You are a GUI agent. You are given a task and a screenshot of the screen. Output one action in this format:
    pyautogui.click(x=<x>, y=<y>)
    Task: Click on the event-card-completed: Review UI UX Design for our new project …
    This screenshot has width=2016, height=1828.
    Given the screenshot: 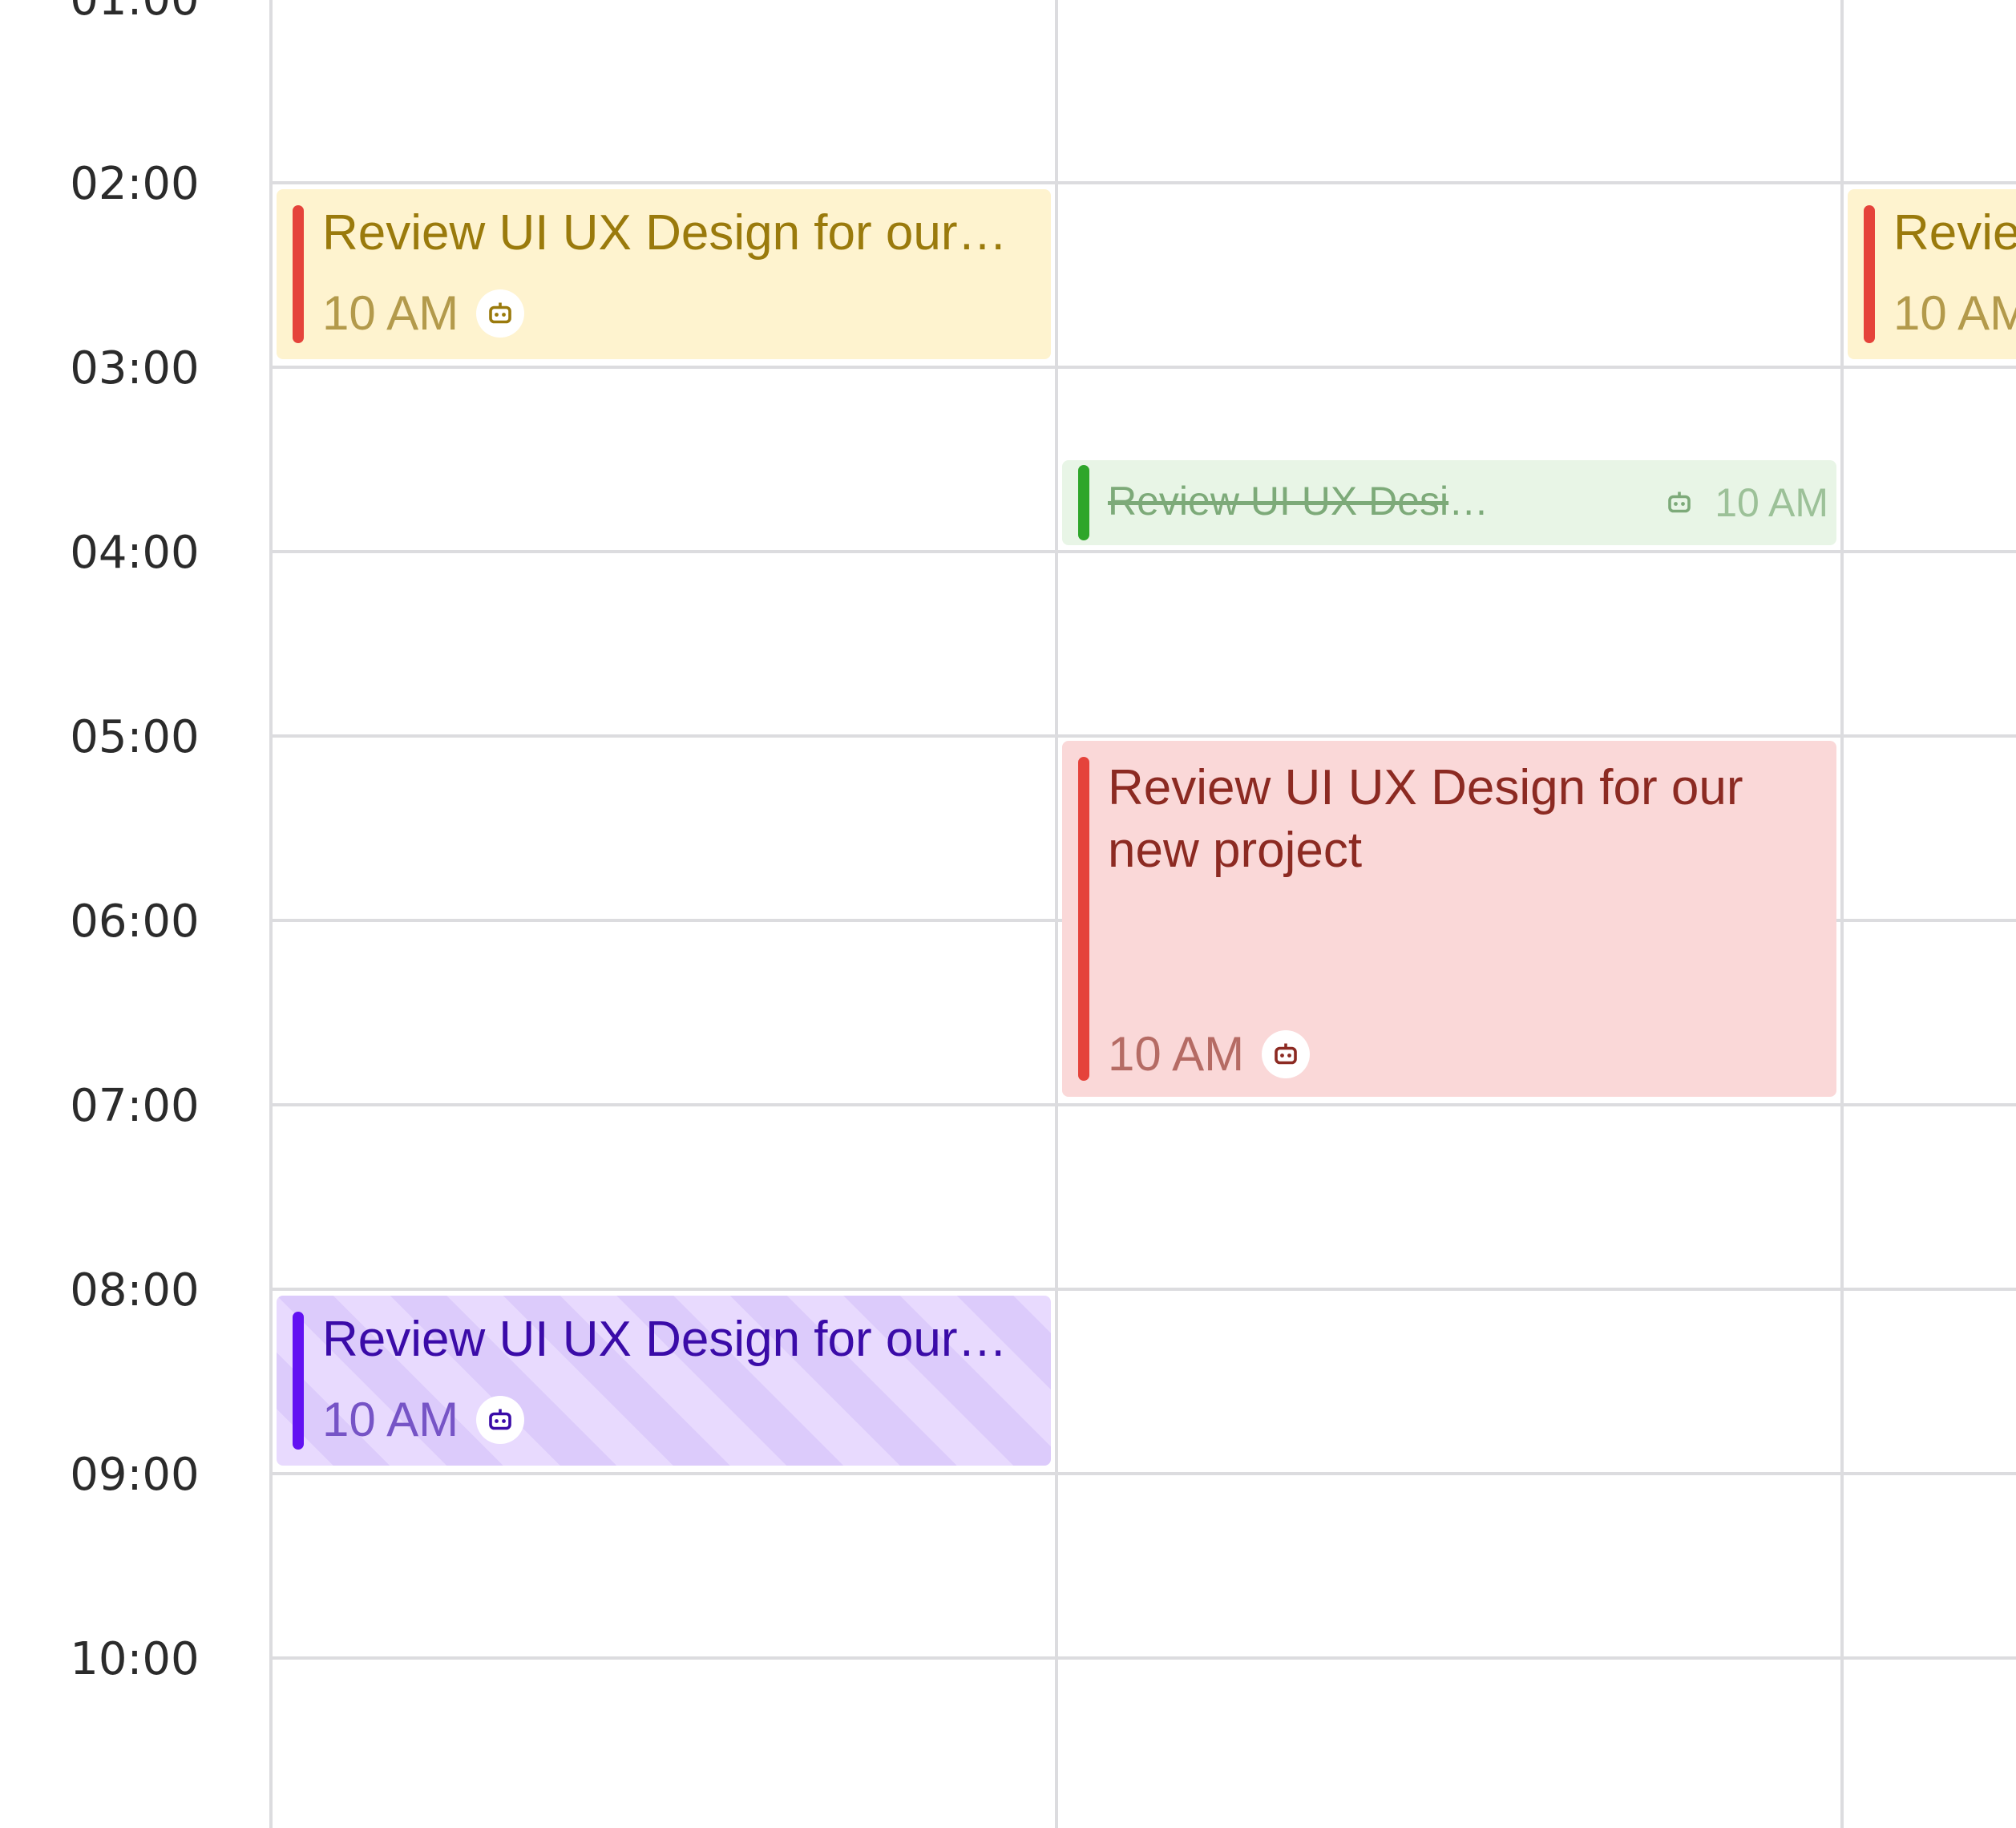 What is the action you would take?
    pyautogui.click(x=1449, y=503)
    